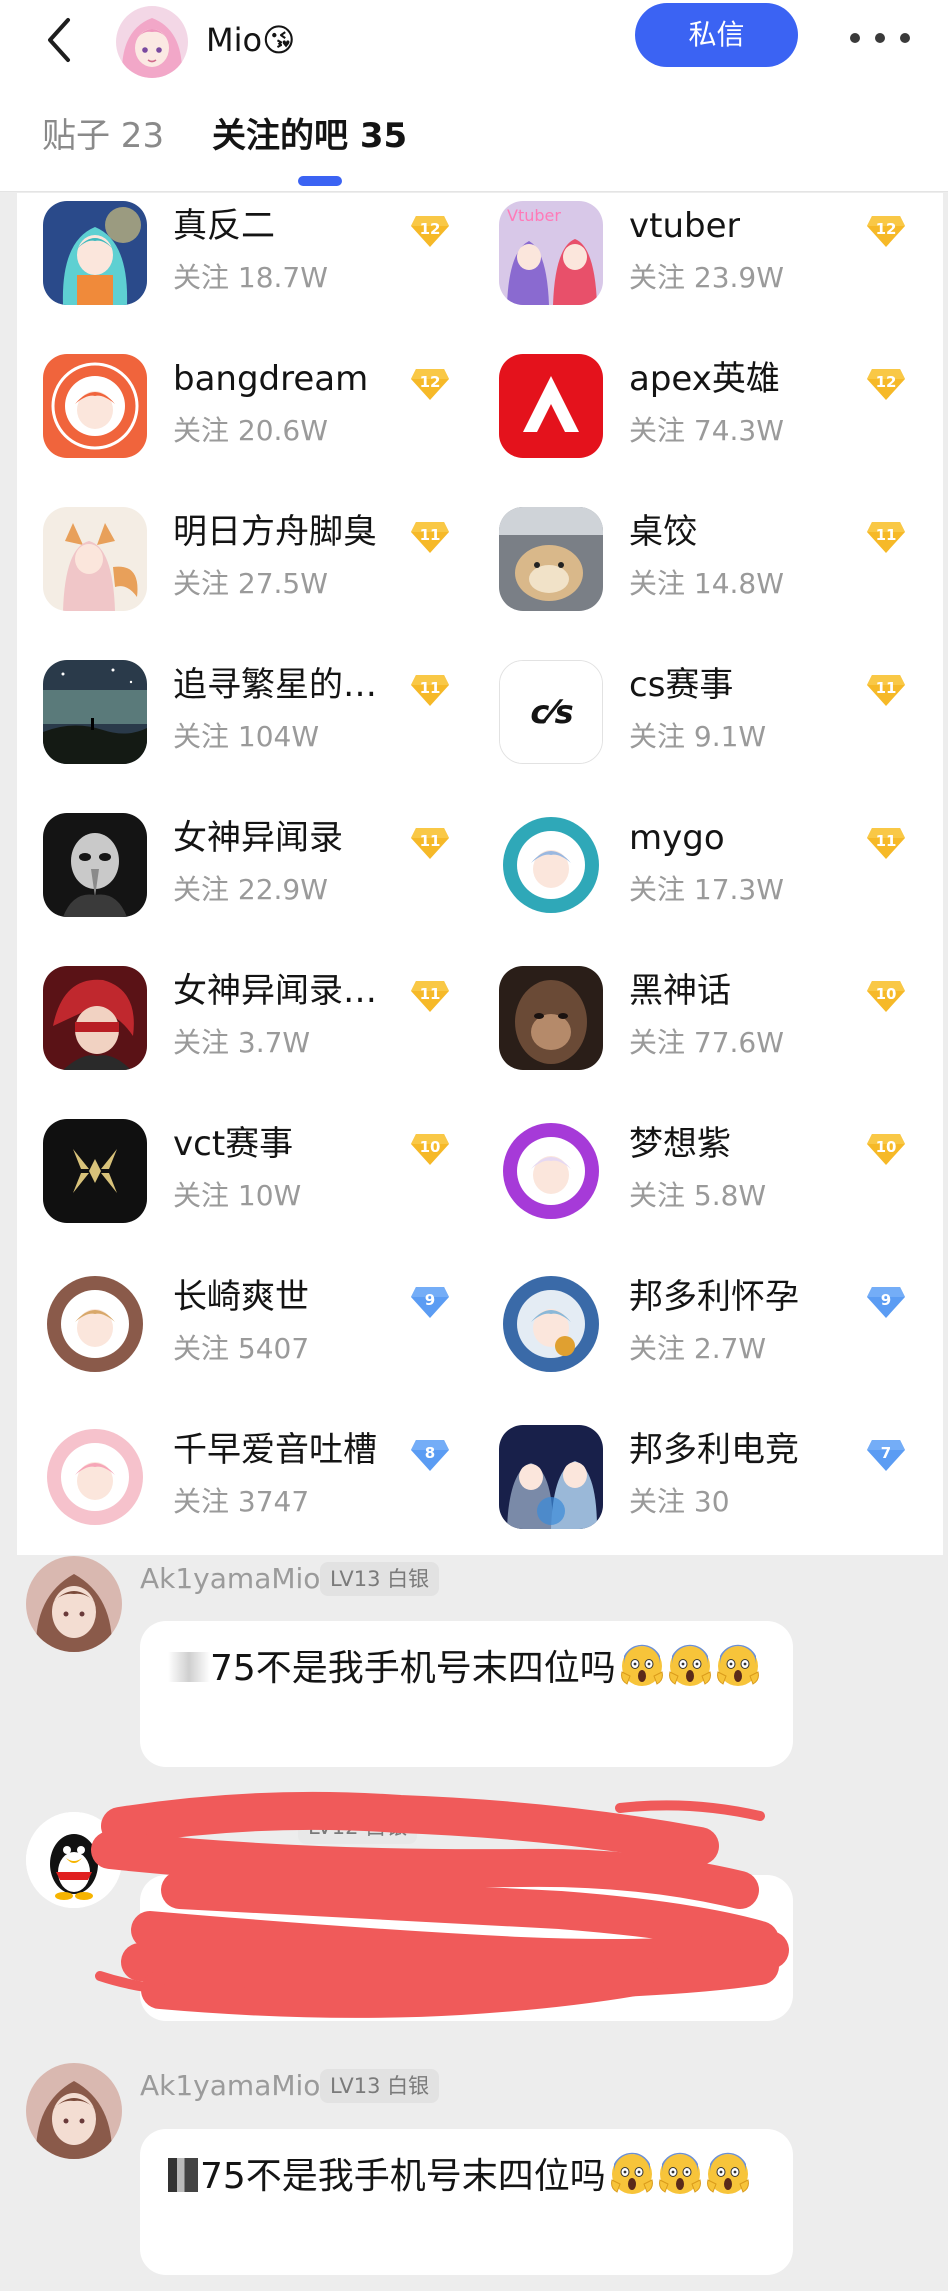 Image resolution: width=948 pixels, height=2291 pixels. What do you see at coordinates (704, 379) in the screenshot?
I see `forum-name: apex英雄` at bounding box center [704, 379].